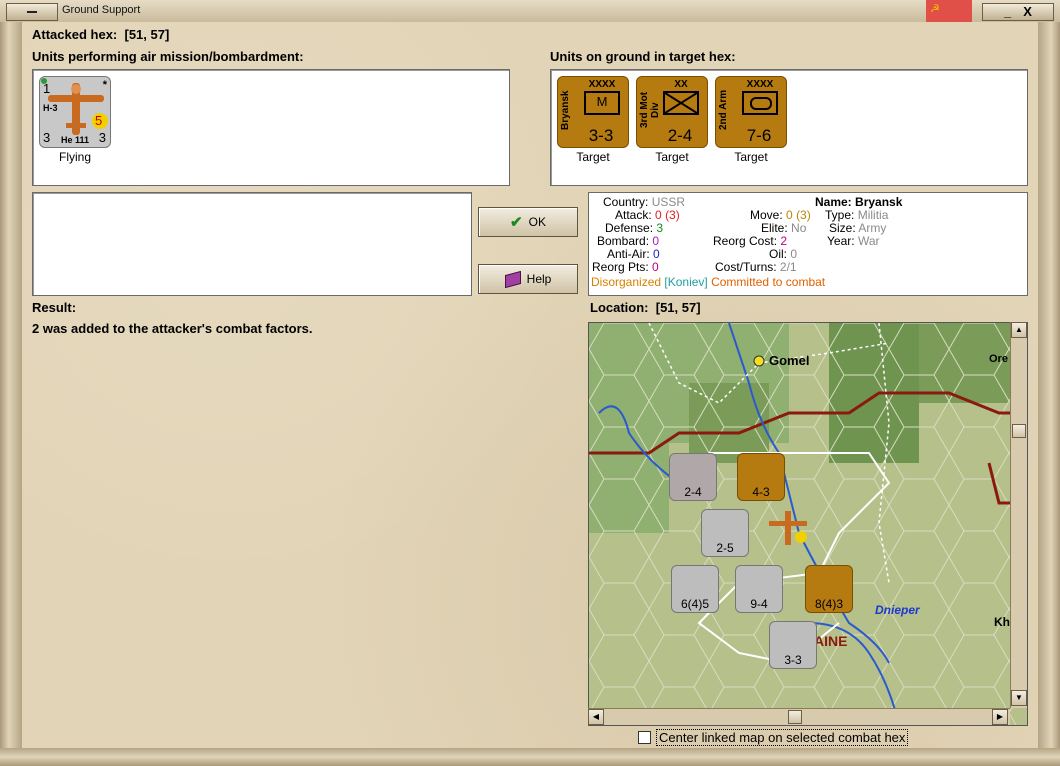 This screenshot has height=766, width=1060. Describe the element at coordinates (645, 307) in the screenshot. I see `location-heading: Location: [51, 57]` at that location.